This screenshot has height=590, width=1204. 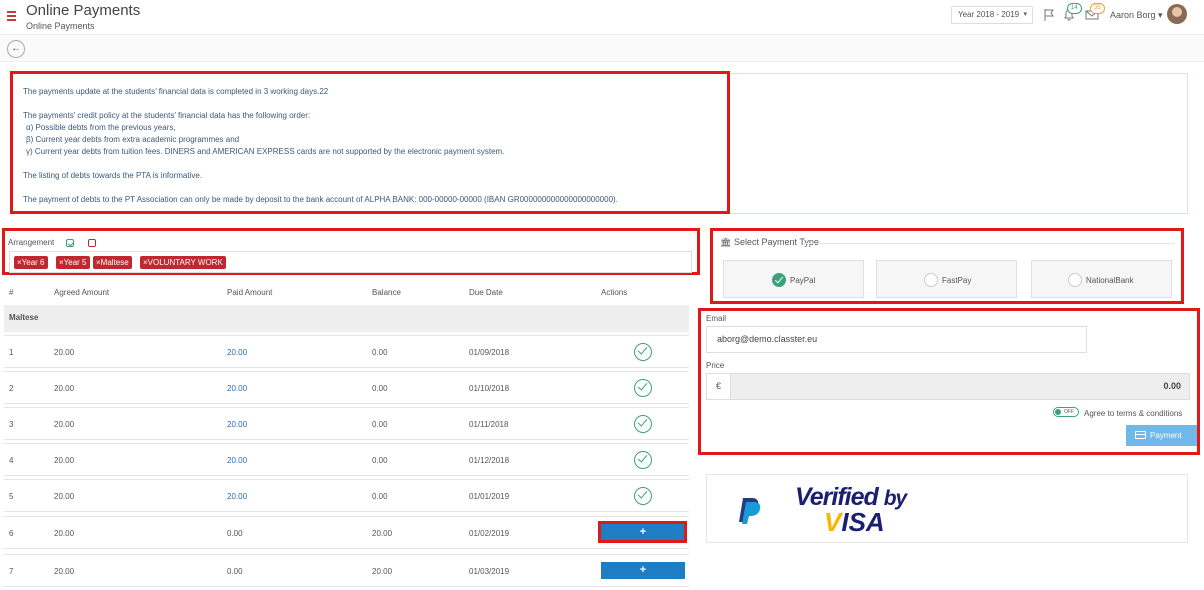 What do you see at coordinates (1177, 14) in the screenshot?
I see `avatar` at bounding box center [1177, 14].